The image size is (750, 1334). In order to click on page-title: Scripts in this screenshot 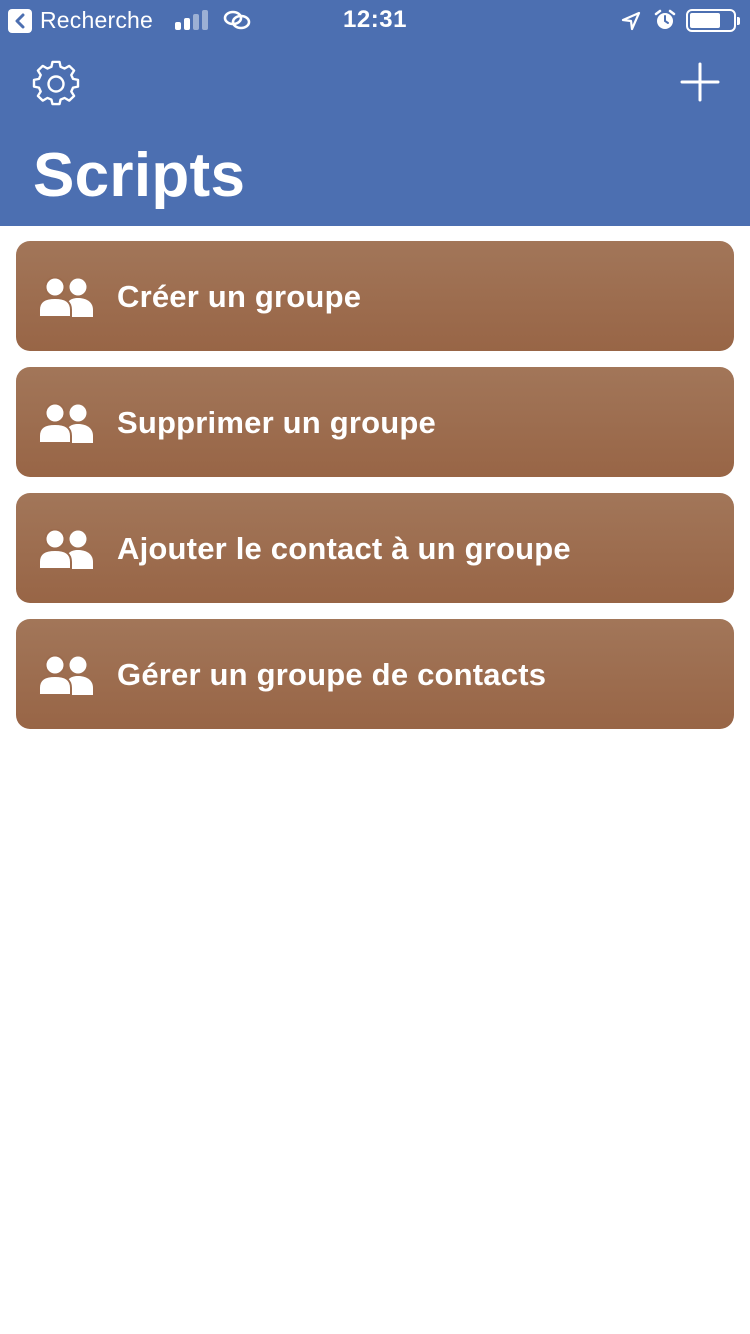, I will do `click(139, 175)`.